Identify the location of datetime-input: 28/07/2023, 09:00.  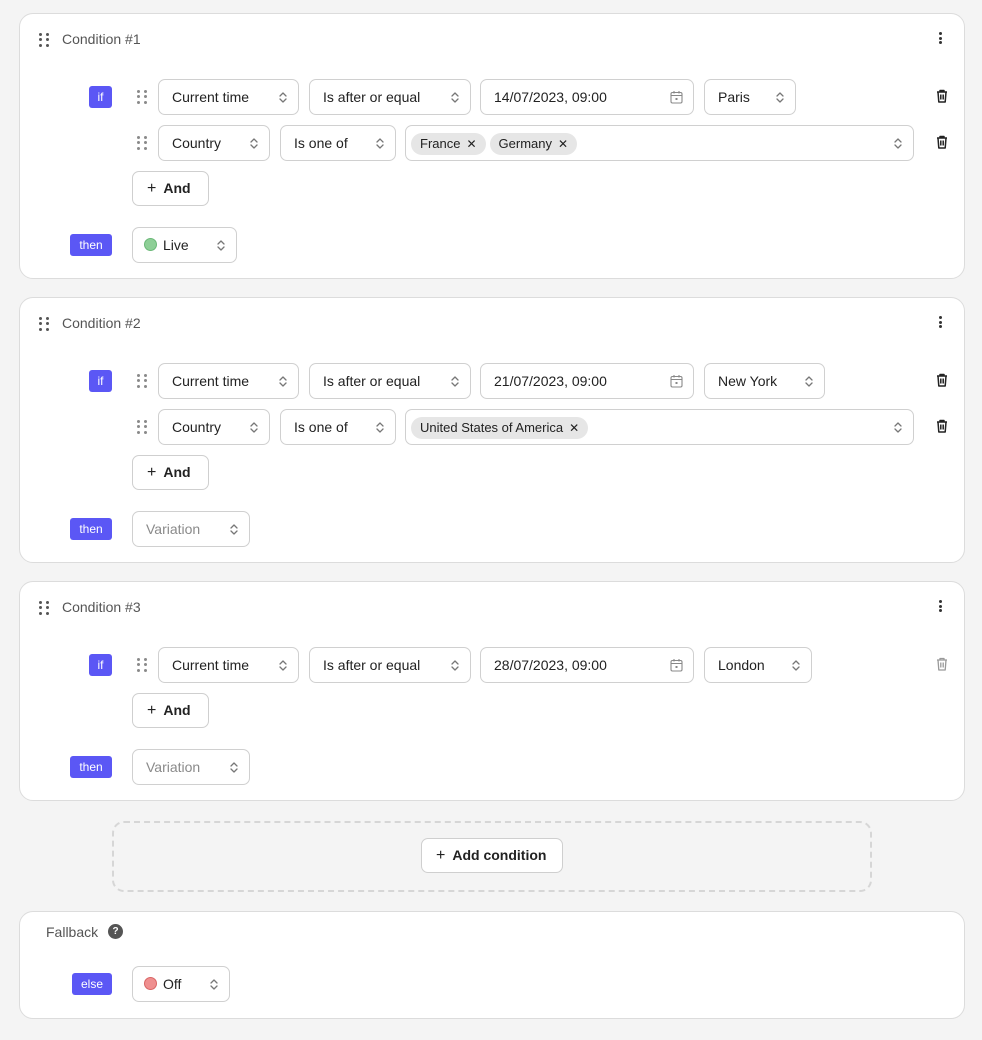
(587, 665).